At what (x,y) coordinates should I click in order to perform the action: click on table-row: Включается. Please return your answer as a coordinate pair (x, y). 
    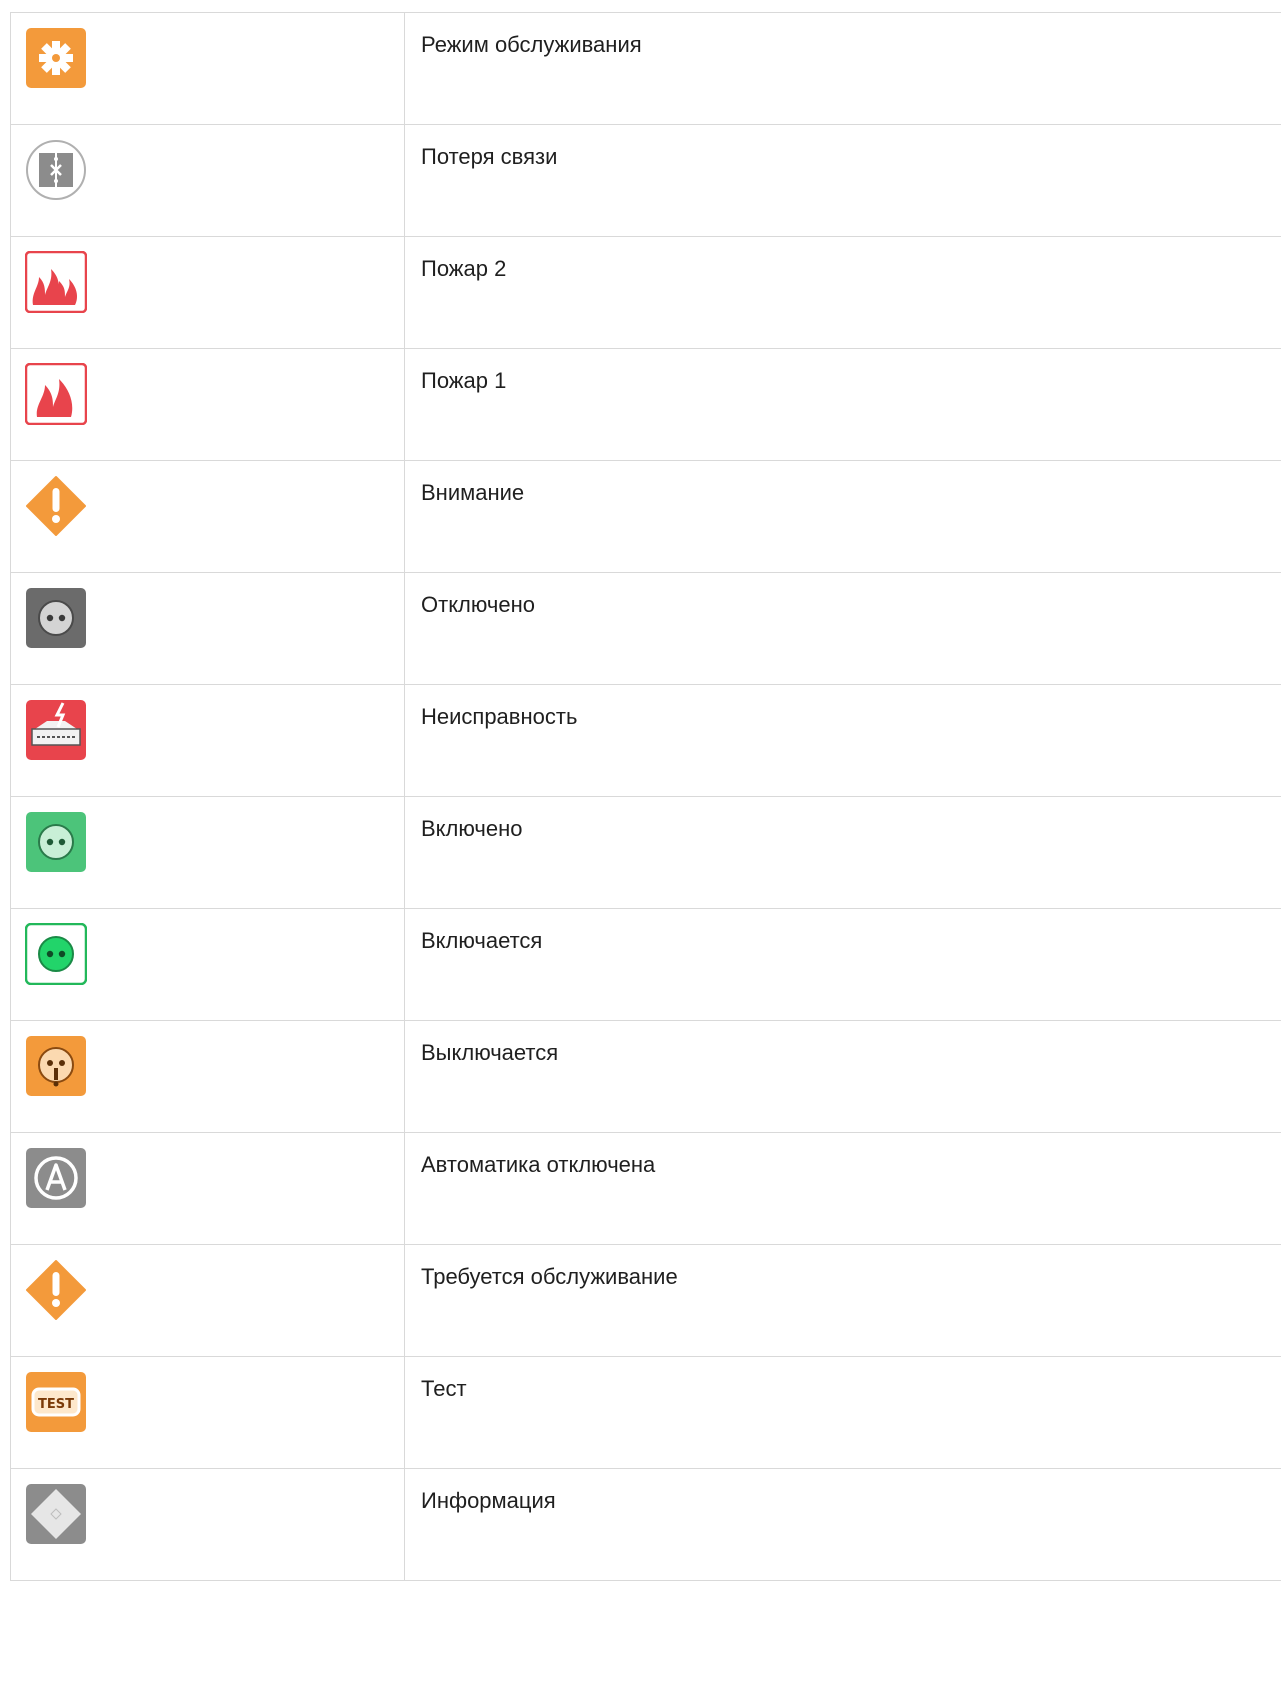
    Looking at the image, I should click on (645, 965).